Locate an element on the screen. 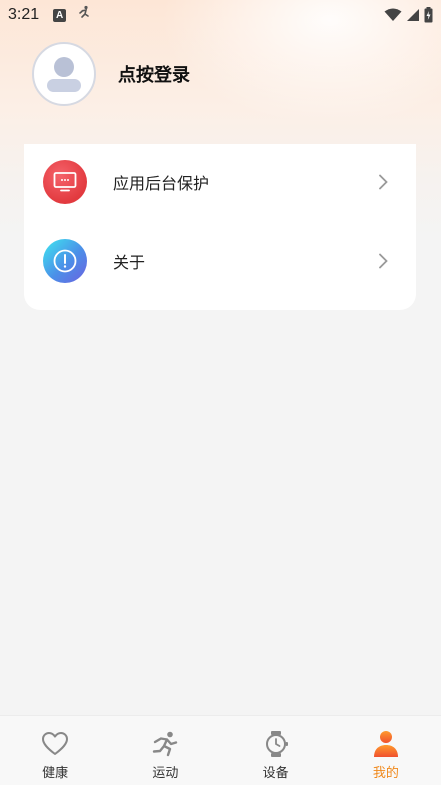  nav-item-health: 健康 is located at coordinates (55, 750).